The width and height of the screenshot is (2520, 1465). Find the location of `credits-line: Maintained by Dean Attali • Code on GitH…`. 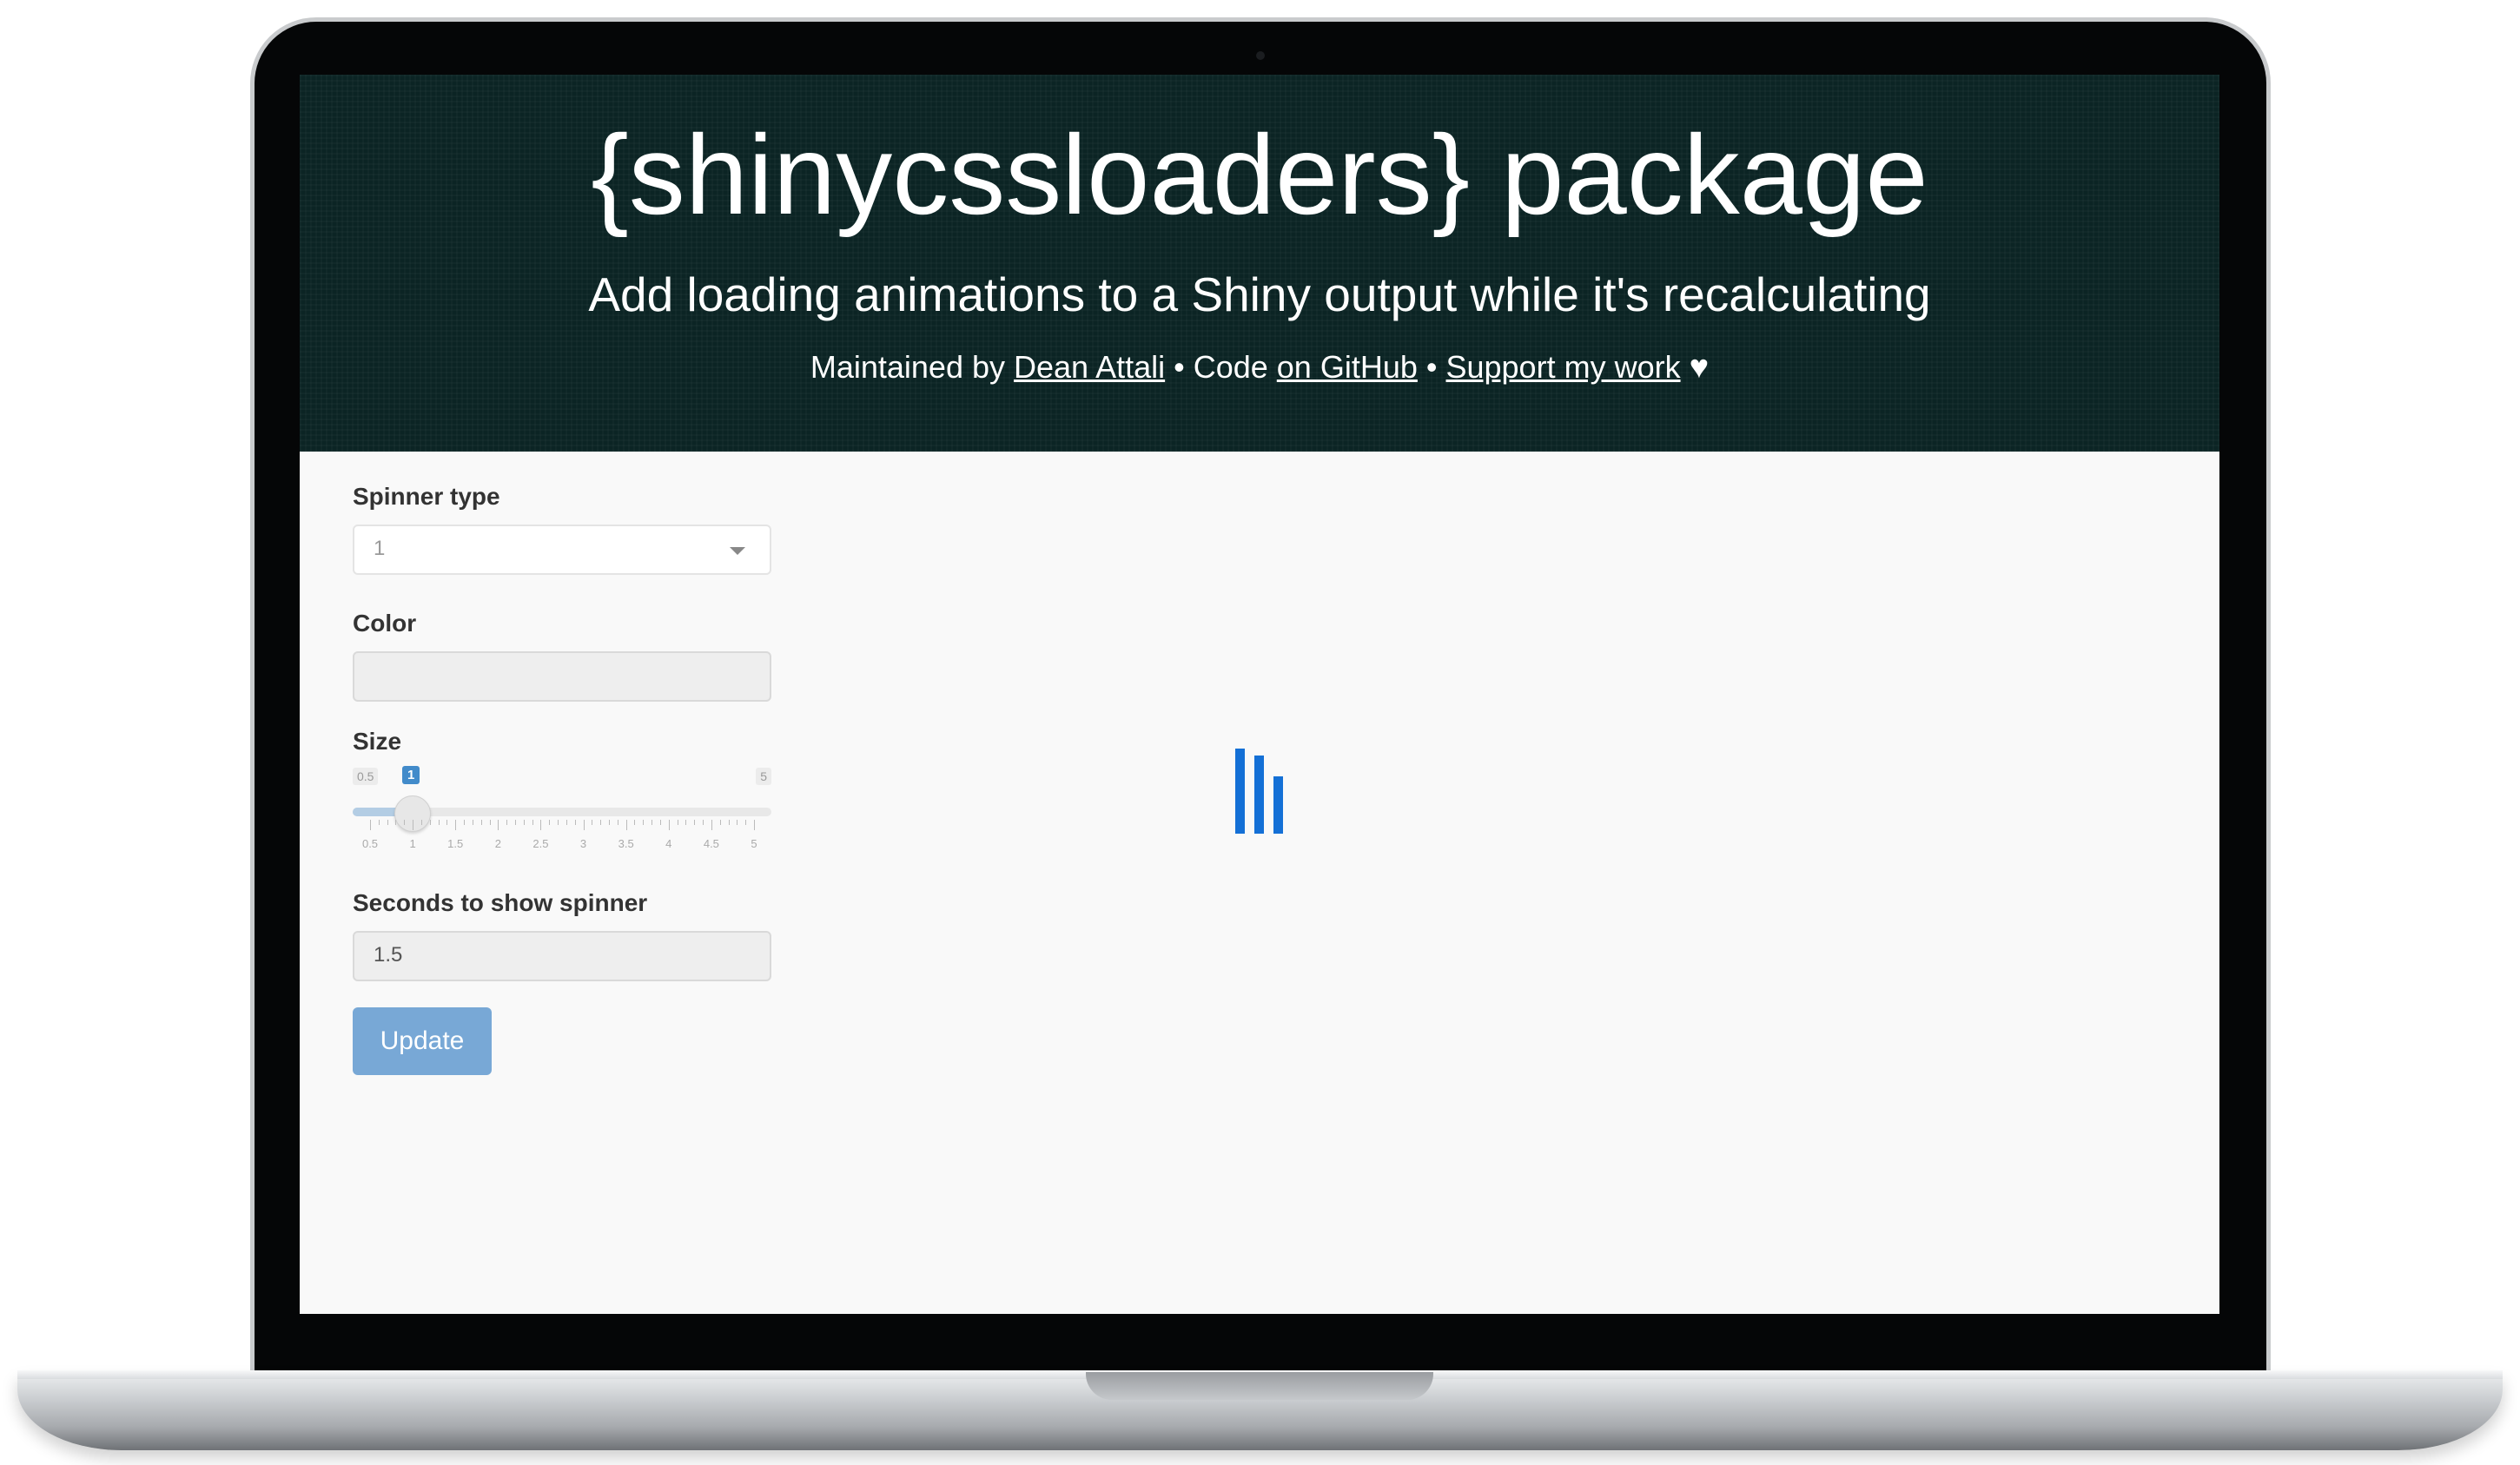

credits-line: Maintained by Dean Attali • Code on GitH… is located at coordinates (1259, 367).